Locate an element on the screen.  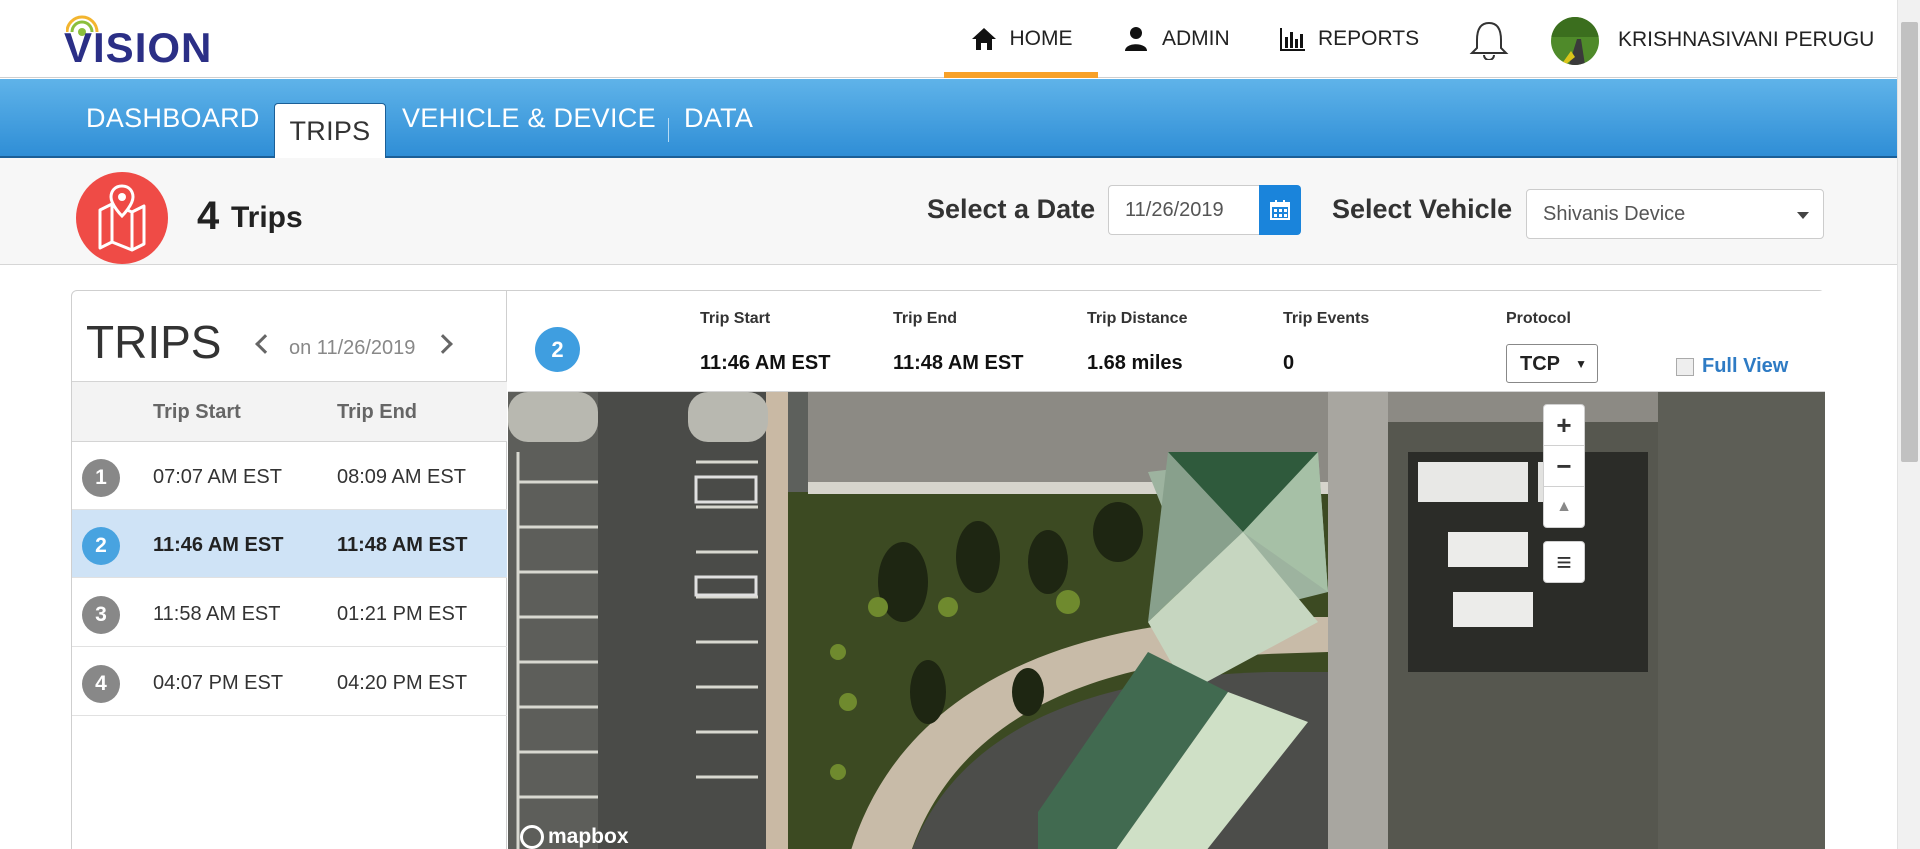
section-tab-bar: DASHBOARD TRIPS VEHICLE & DEVICE DATA is located at coordinates (948, 118).